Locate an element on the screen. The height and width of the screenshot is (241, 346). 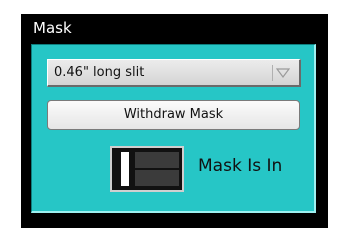
group-title: Mask is located at coordinates (52, 28).